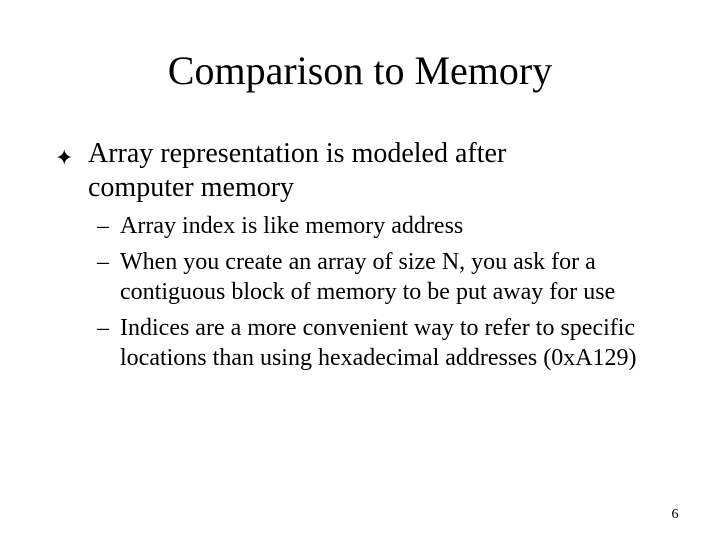 The width and height of the screenshot is (720, 540). I want to click on page-number: 6, so click(675, 514).